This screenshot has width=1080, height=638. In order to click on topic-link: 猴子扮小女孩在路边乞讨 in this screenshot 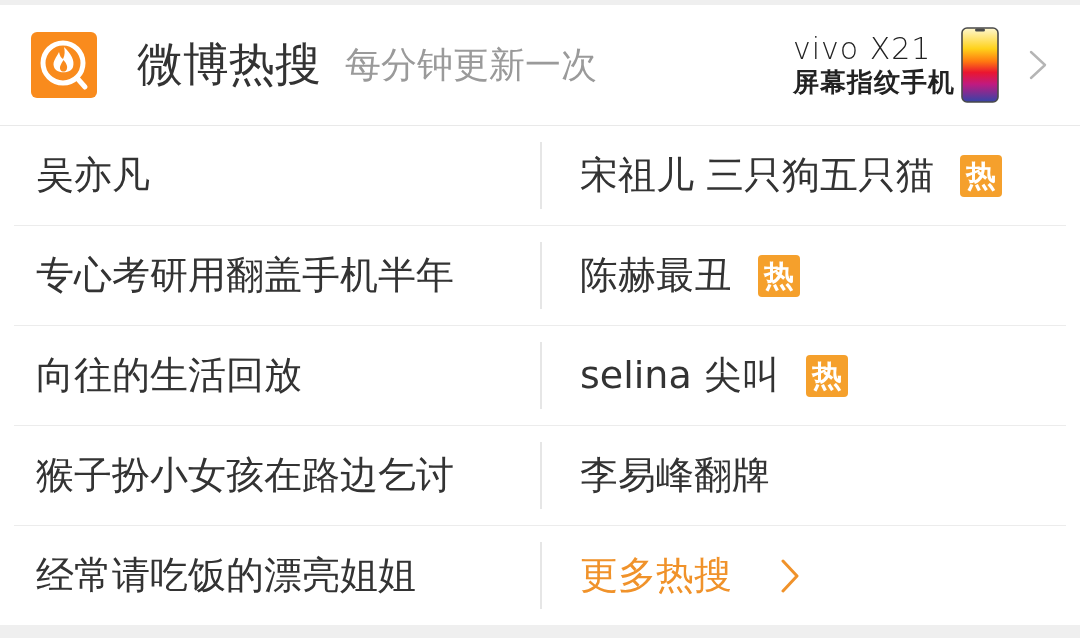, I will do `click(245, 475)`.